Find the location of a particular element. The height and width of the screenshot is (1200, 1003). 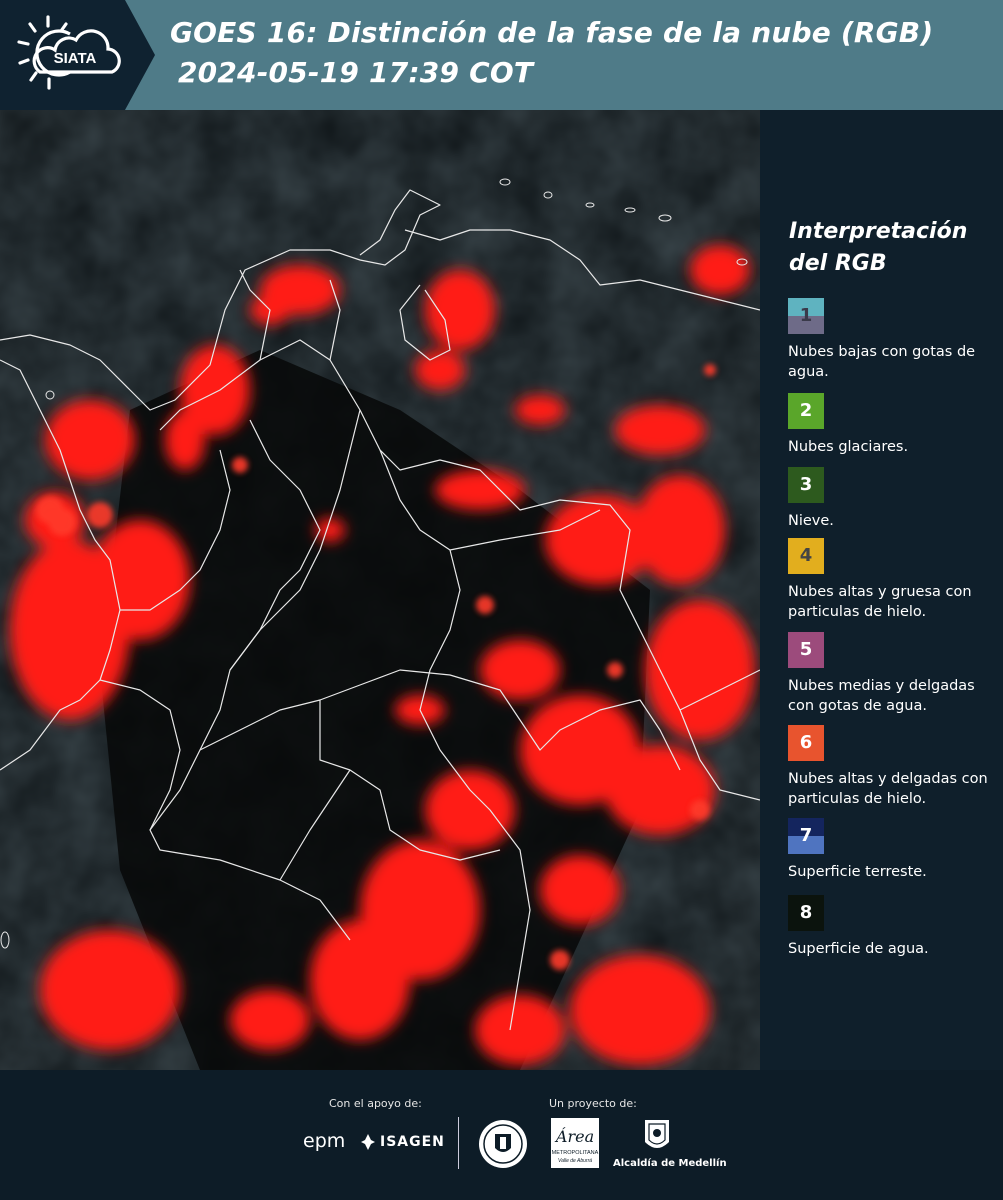

legend-swatch-6: 6 is located at coordinates (806, 743).